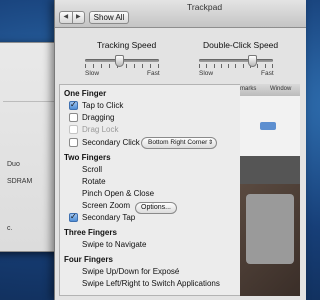  What do you see at coordinates (120, 61) in the screenshot?
I see `tracking-speed-thumb` at bounding box center [120, 61].